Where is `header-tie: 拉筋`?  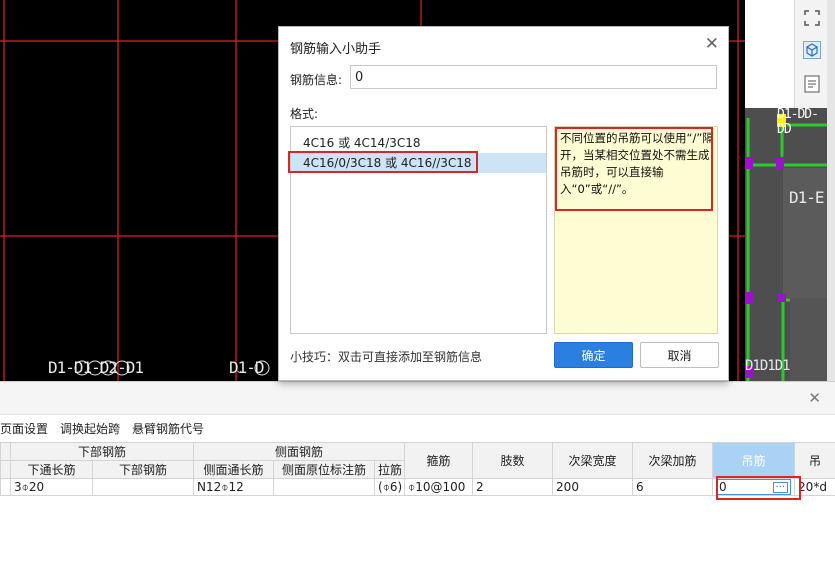
header-tie: 拉筋 is located at coordinates (390, 470).